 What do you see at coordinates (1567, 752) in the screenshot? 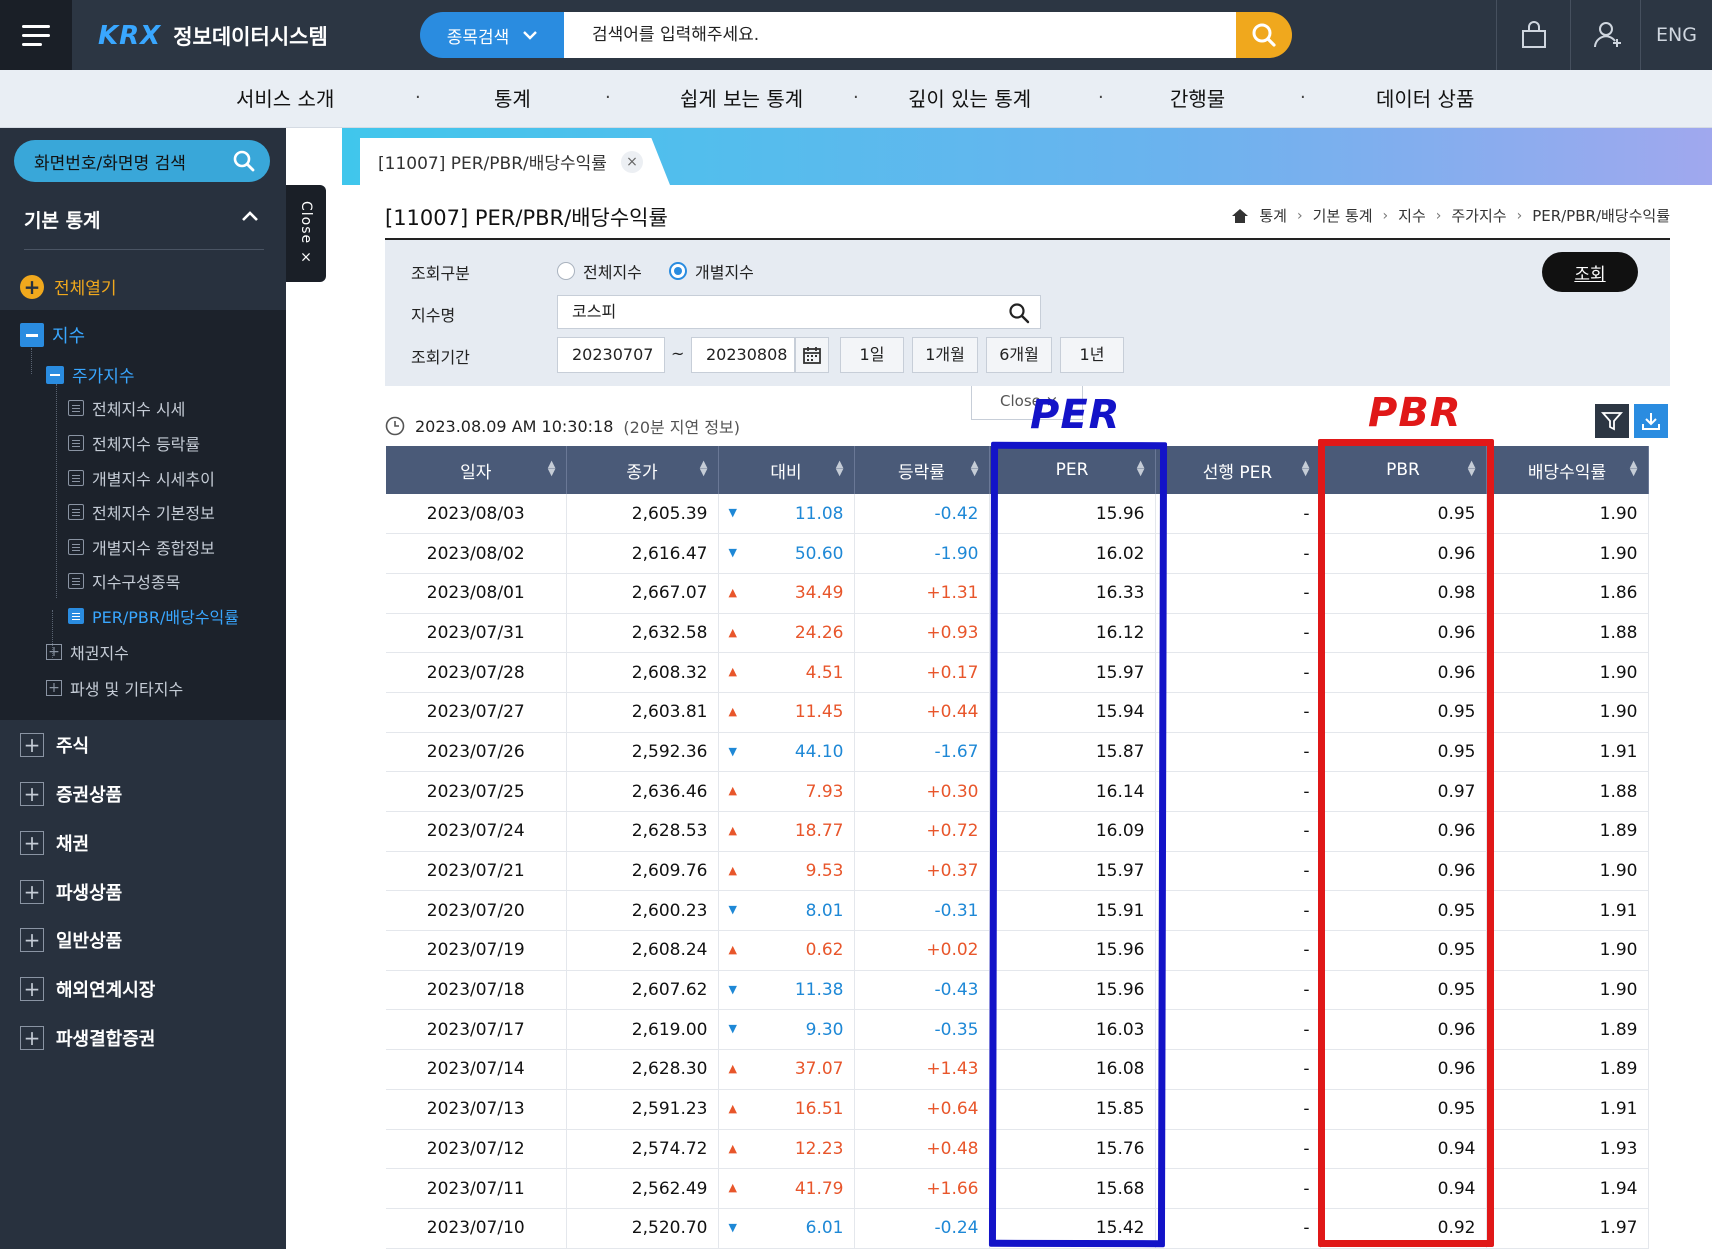
I see `cell-div: 1.91` at bounding box center [1567, 752].